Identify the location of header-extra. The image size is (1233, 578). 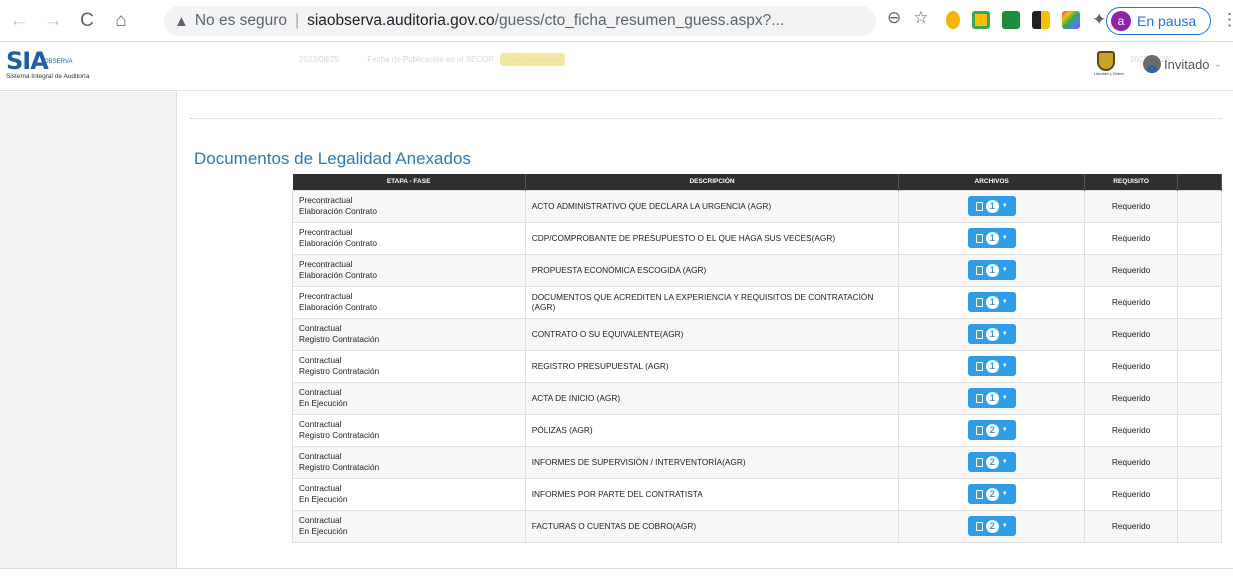
(1199, 182).